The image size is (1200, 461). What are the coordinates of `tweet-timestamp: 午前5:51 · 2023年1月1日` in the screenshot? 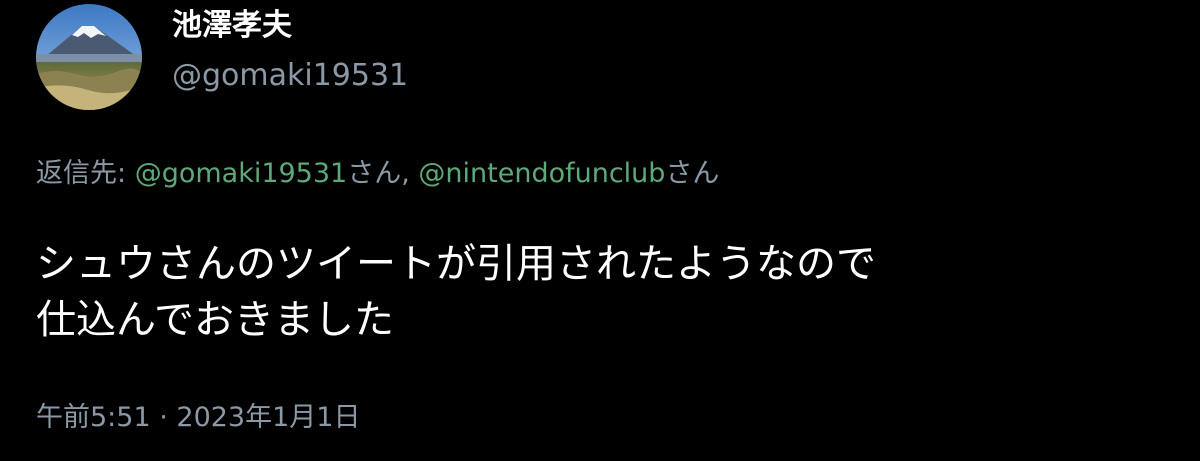 It's located at (198, 418).